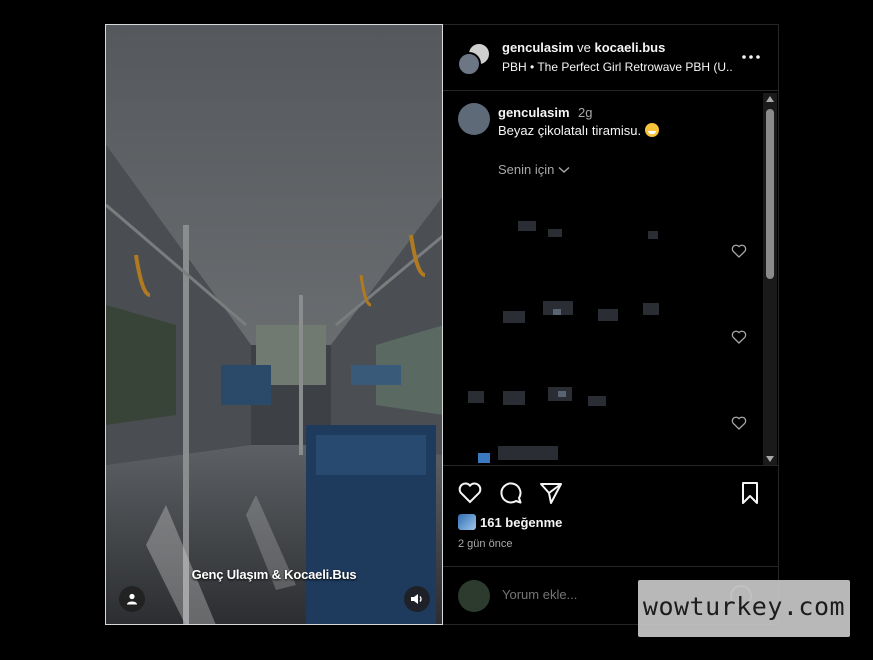 Image resolution: width=873 pixels, height=660 pixels. Describe the element at coordinates (563, 342) in the screenshot. I see `loading-comments-image` at that location.